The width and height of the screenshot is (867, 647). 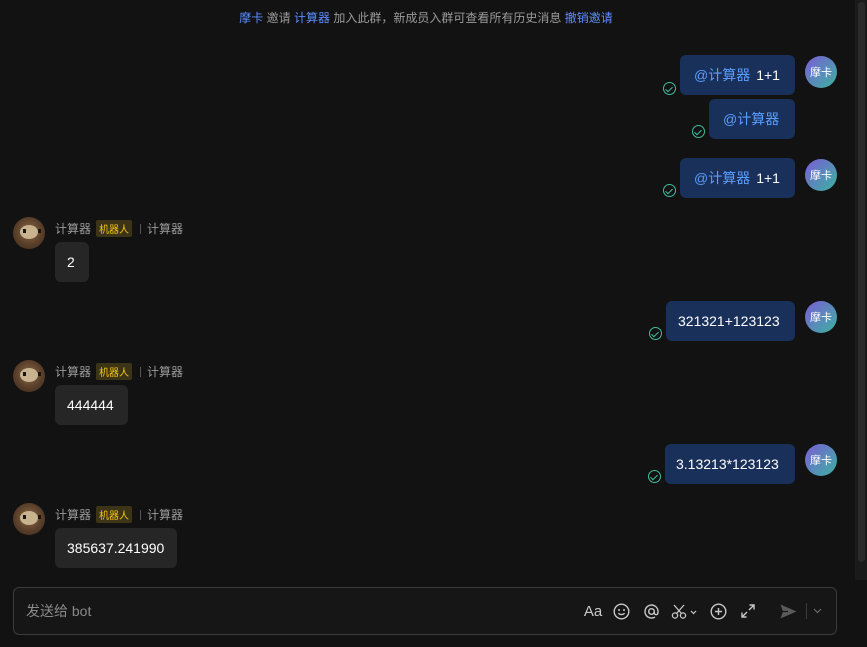 I want to click on system-notice: 摩卡 邀请 计算器 加入此群，新成员入群可查看所有历史消息 撤销邀请, so click(x=426, y=17).